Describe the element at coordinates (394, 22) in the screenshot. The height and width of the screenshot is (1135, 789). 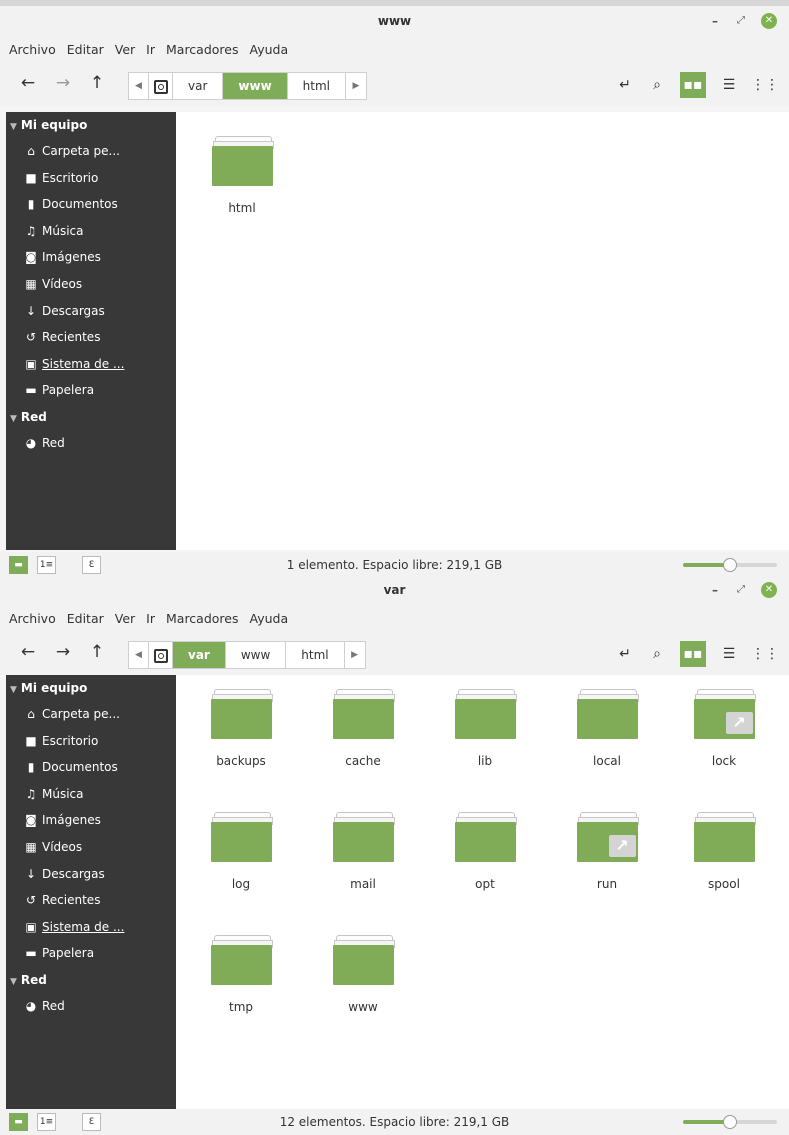
I see `title-bar: www – ⤢ ✕` at that location.